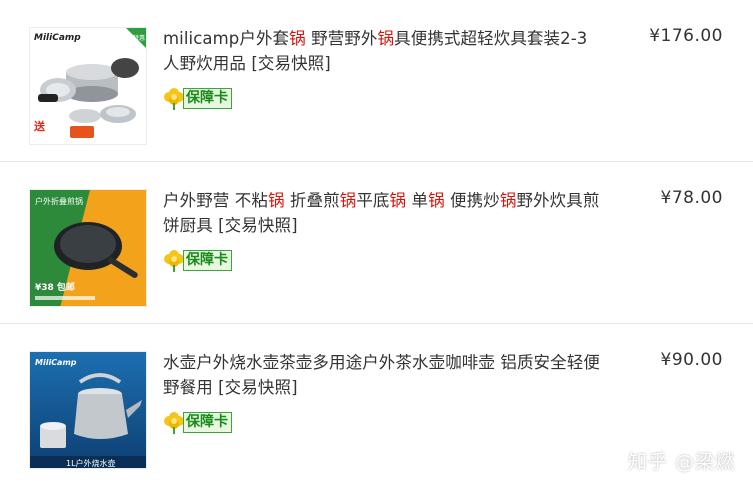 The width and height of the screenshot is (753, 492). I want to click on product-thumbnail: MiliCamp 1L户外烧水壶, so click(88, 410).